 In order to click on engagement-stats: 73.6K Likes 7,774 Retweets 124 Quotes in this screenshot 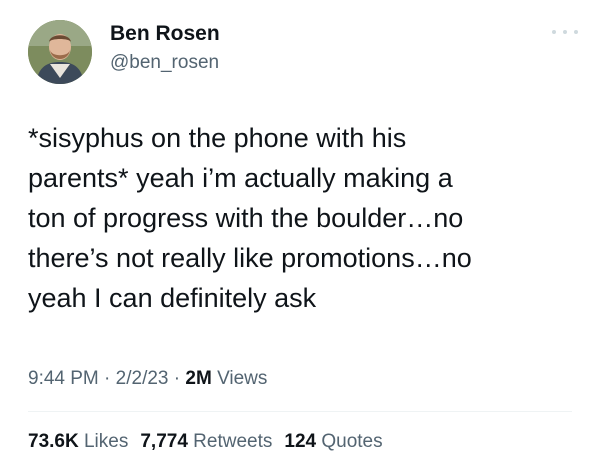, I will do `click(211, 442)`.